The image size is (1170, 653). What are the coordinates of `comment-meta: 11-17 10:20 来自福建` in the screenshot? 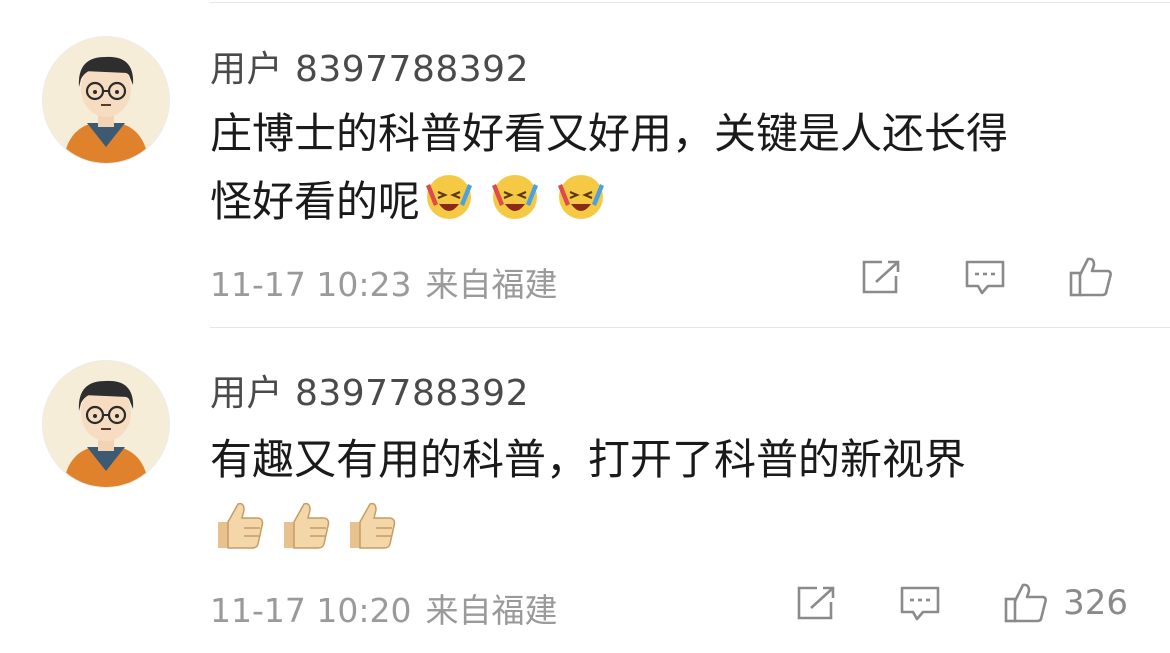 It's located at (383, 608).